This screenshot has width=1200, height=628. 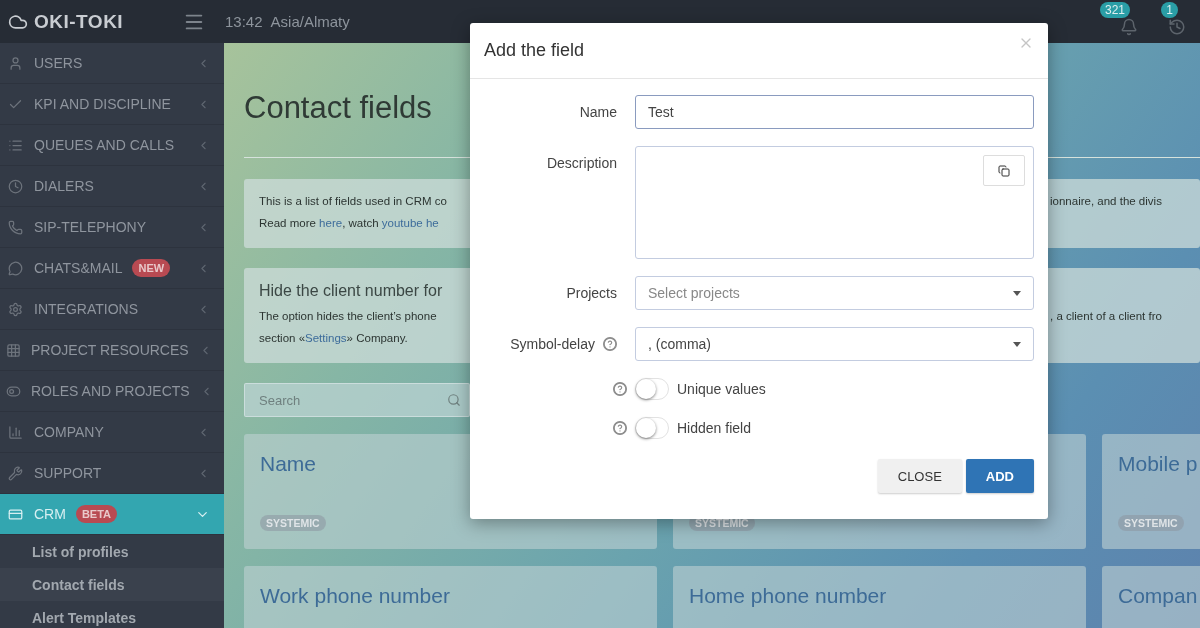 I want to click on info-text: , a client of a client fro, so click(x=1106, y=316).